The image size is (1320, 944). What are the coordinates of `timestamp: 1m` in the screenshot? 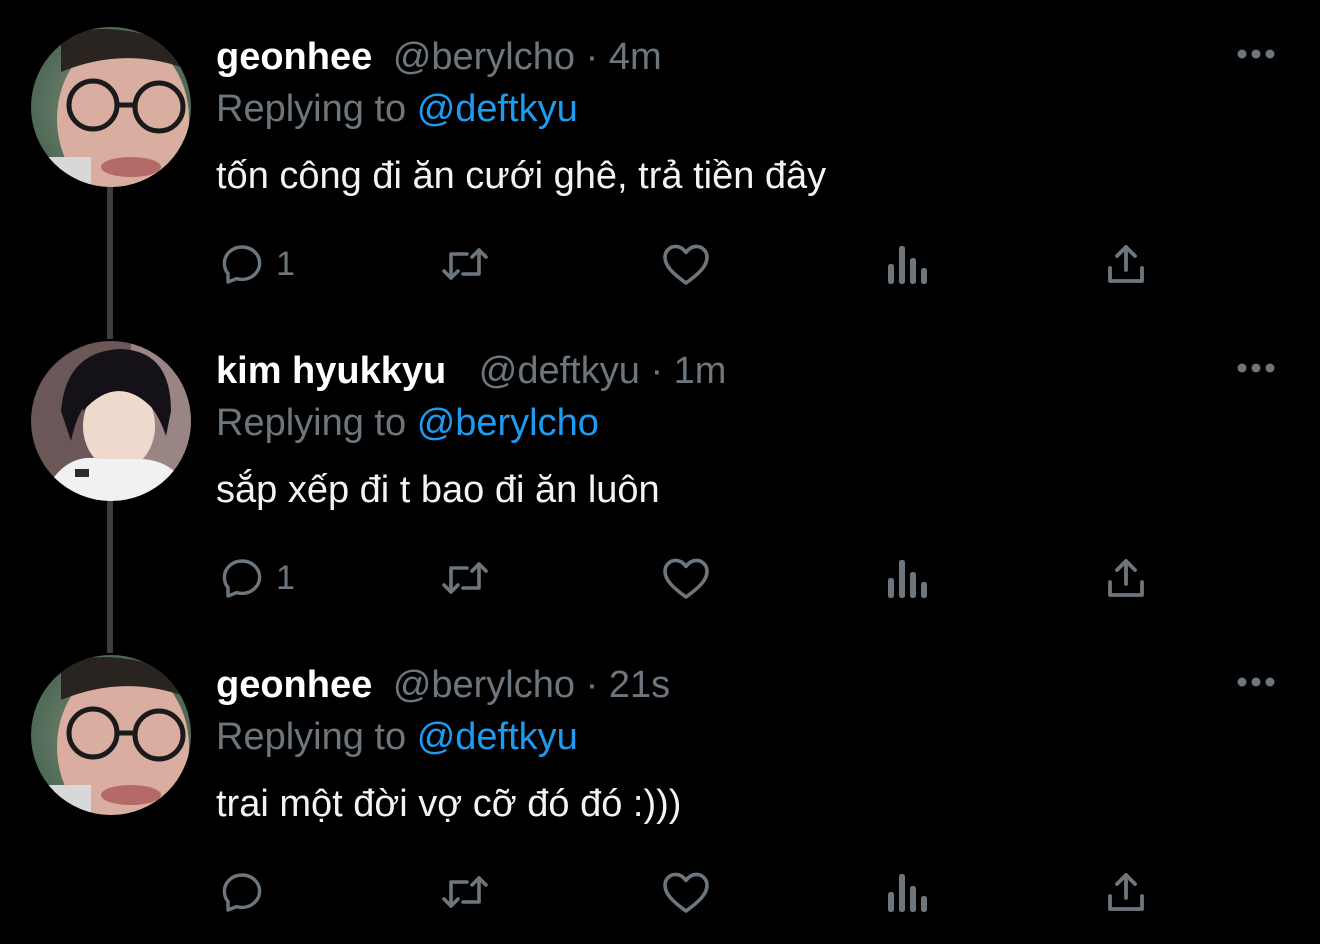 It's located at (700, 371).